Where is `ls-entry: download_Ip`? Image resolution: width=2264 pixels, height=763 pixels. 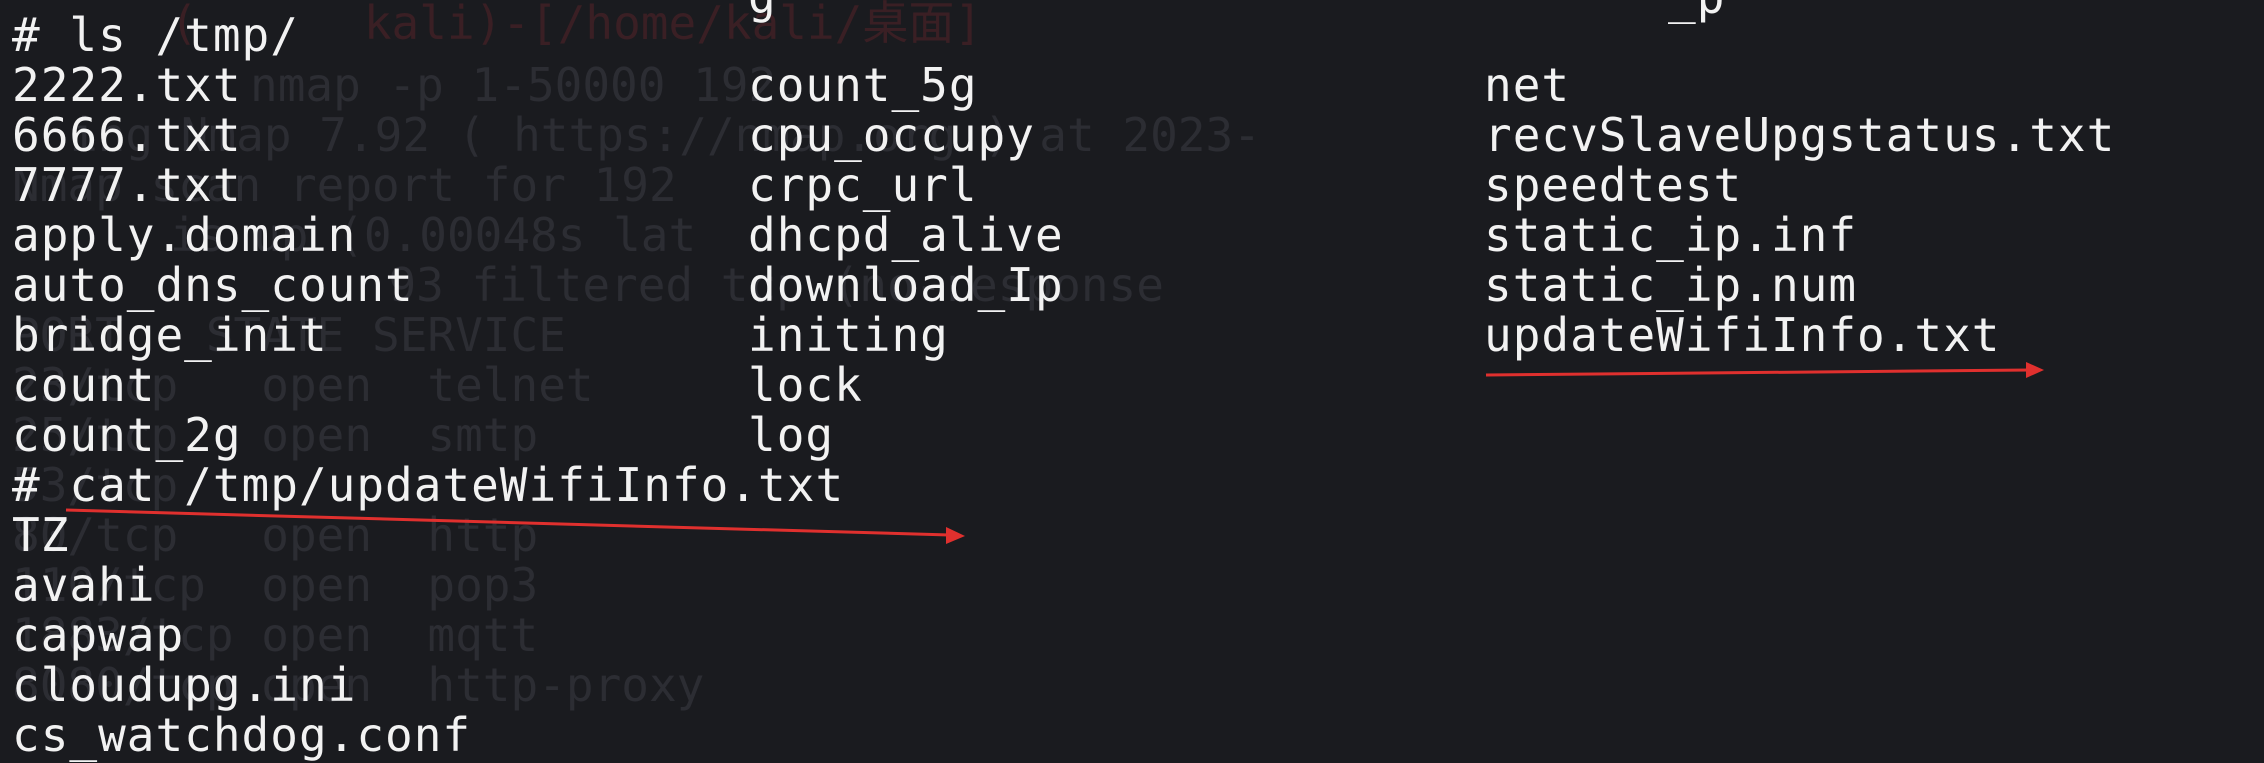
ls-entry: download_Ip is located at coordinates (906, 285).